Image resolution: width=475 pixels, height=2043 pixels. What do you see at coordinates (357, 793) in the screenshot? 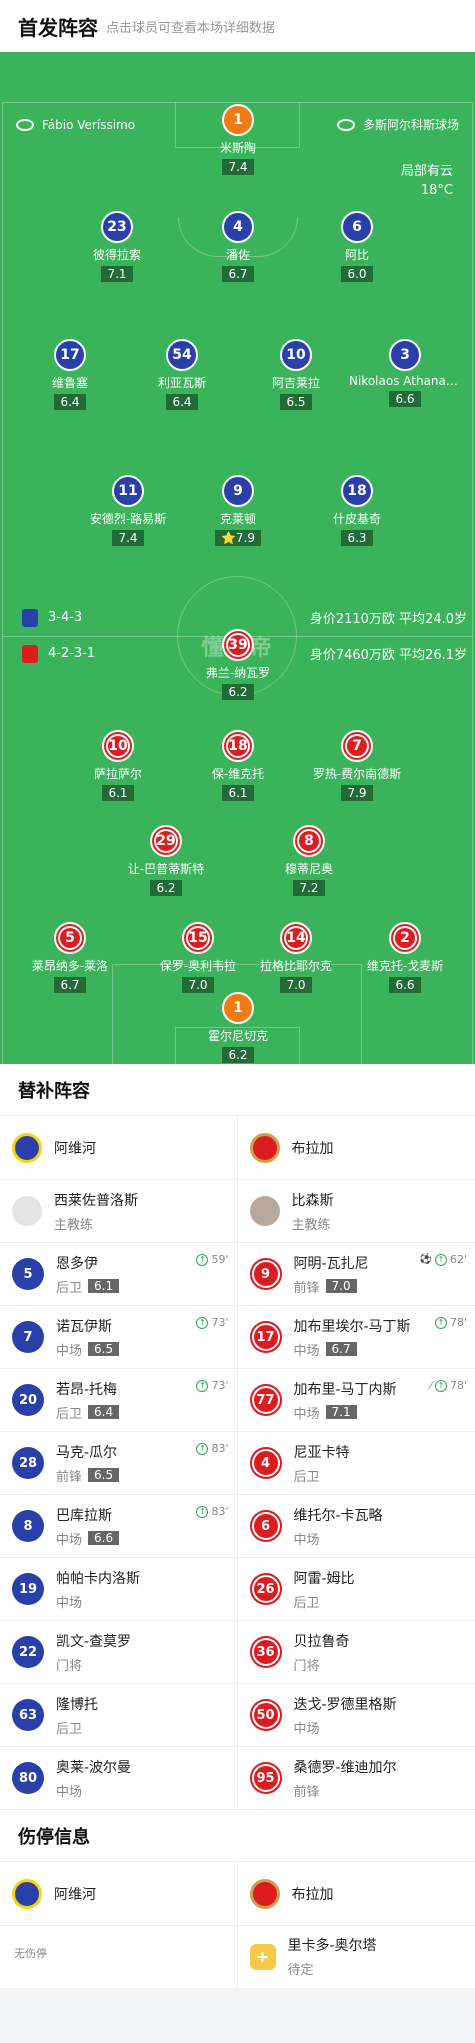
I see `player-rating: 7.9` at bounding box center [357, 793].